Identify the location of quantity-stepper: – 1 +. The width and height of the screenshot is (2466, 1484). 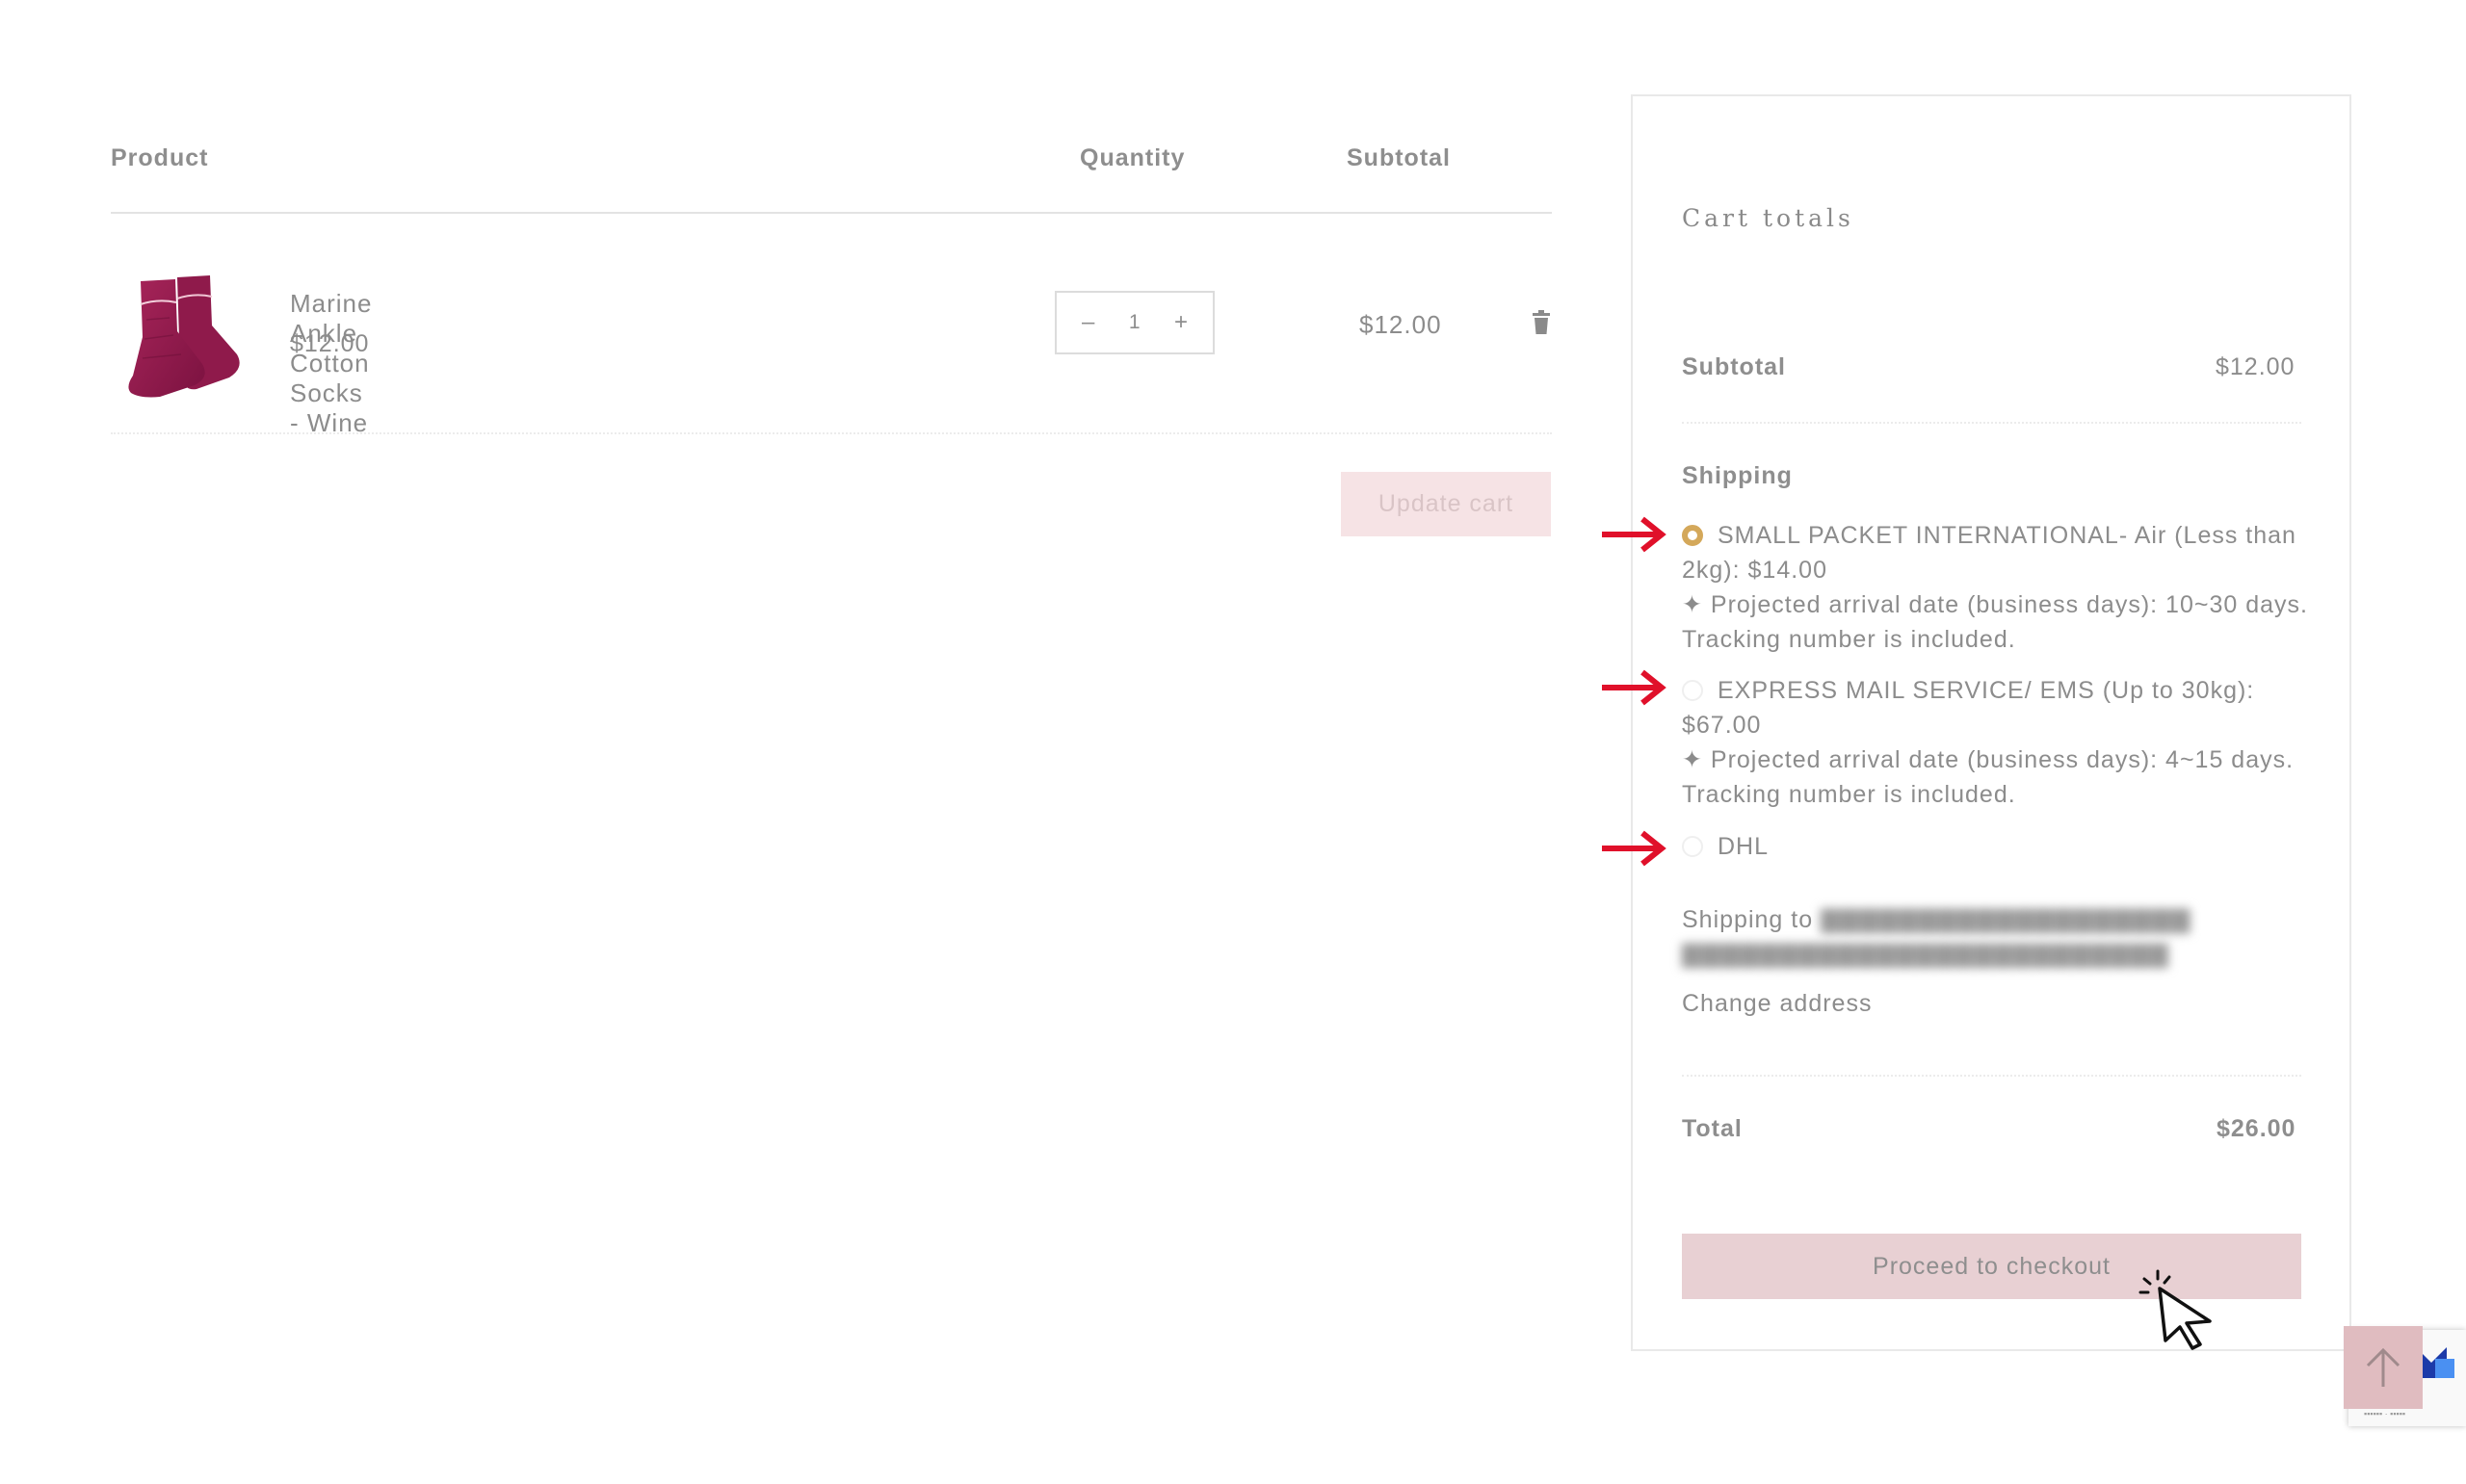
(1135, 322).